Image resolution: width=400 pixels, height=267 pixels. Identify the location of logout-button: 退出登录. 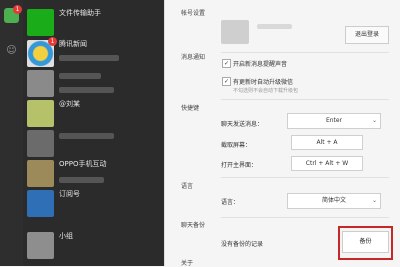
(367, 35).